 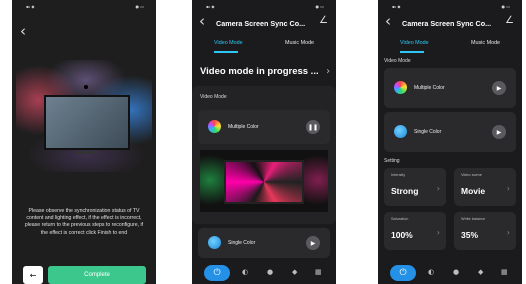 What do you see at coordinates (415, 231) in the screenshot?
I see `setting-saturation: Saturation 100% ›` at bounding box center [415, 231].